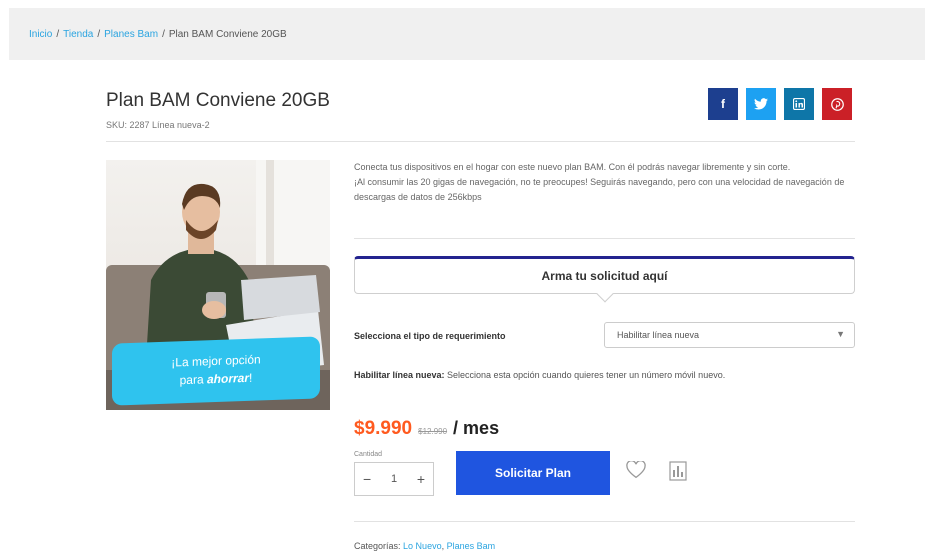 Image resolution: width=925 pixels, height=552 pixels. I want to click on request-header-notch, so click(604, 294).